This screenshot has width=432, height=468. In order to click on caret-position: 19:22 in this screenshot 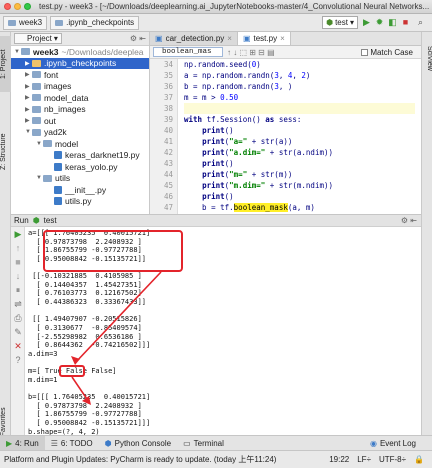, I will do `click(339, 459)`.